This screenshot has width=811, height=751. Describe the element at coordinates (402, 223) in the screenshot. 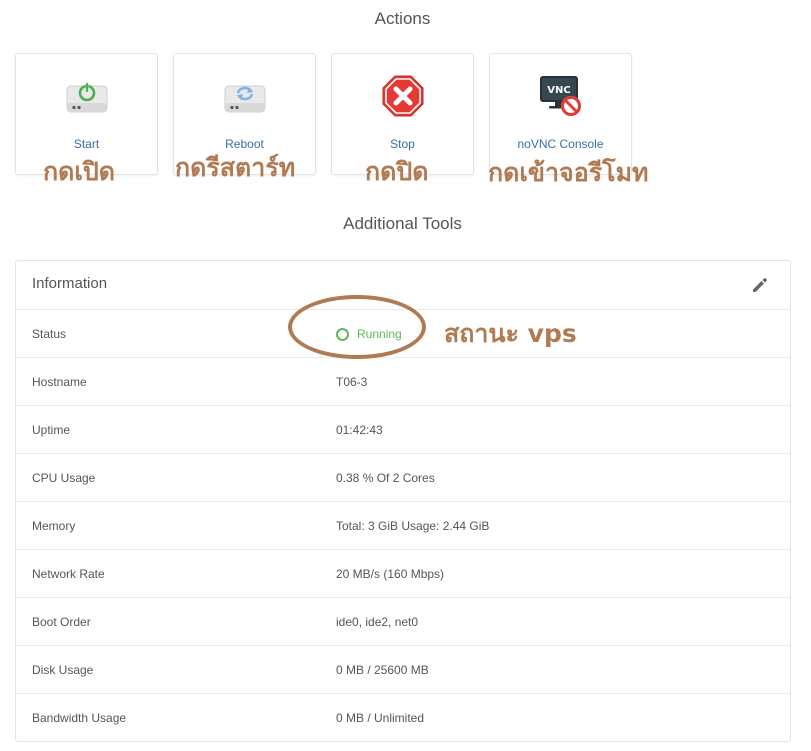

I see `additional-tools-title: Additional Tools` at that location.